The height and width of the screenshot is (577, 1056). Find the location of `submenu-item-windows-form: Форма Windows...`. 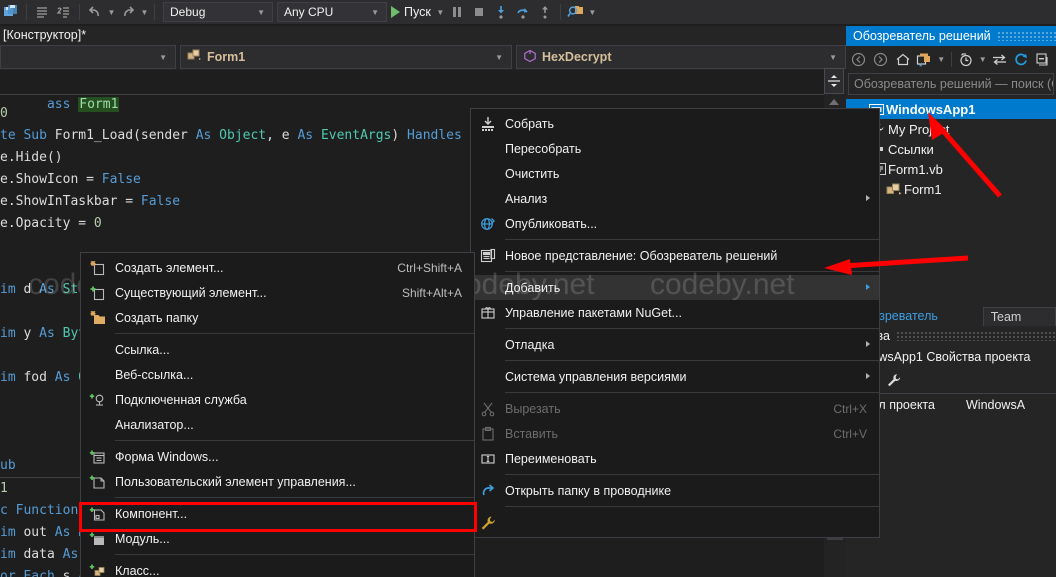

submenu-item-windows-form: Форма Windows... is located at coordinates (277, 456).